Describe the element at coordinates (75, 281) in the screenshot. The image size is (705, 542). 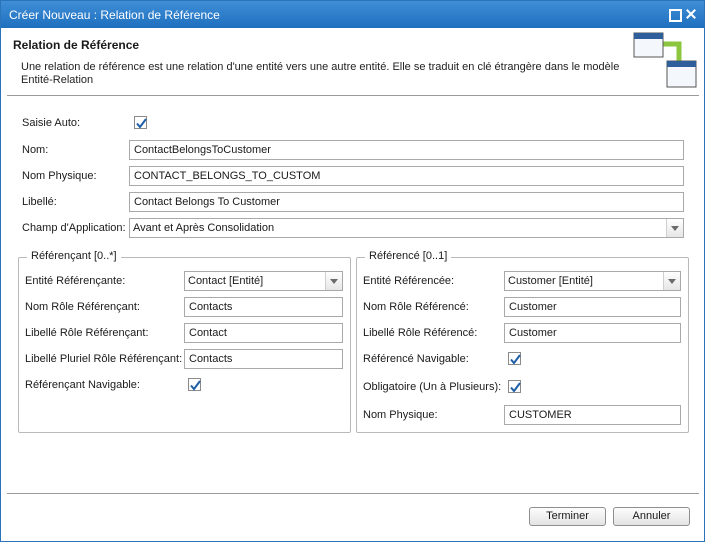
I see `entite-referencante-label: Entité Référençante:` at that location.